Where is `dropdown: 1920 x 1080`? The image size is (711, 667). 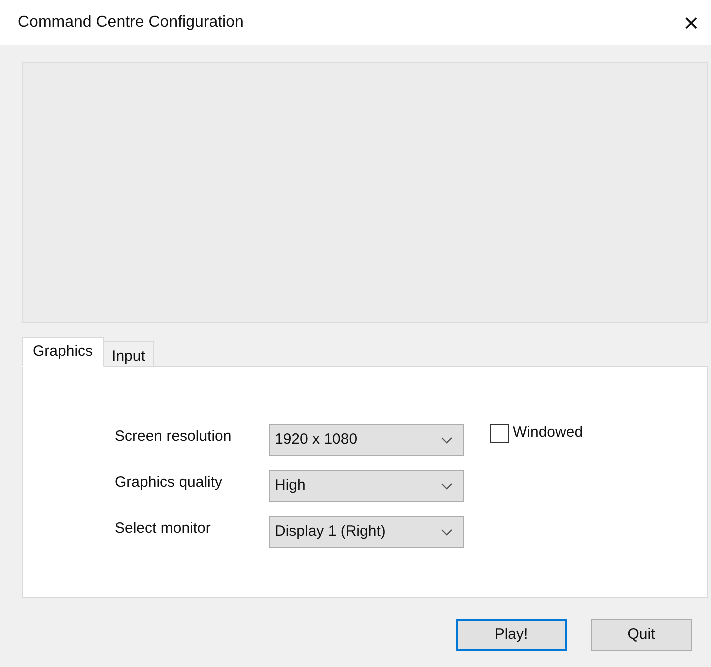 dropdown: 1920 x 1080 is located at coordinates (366, 440).